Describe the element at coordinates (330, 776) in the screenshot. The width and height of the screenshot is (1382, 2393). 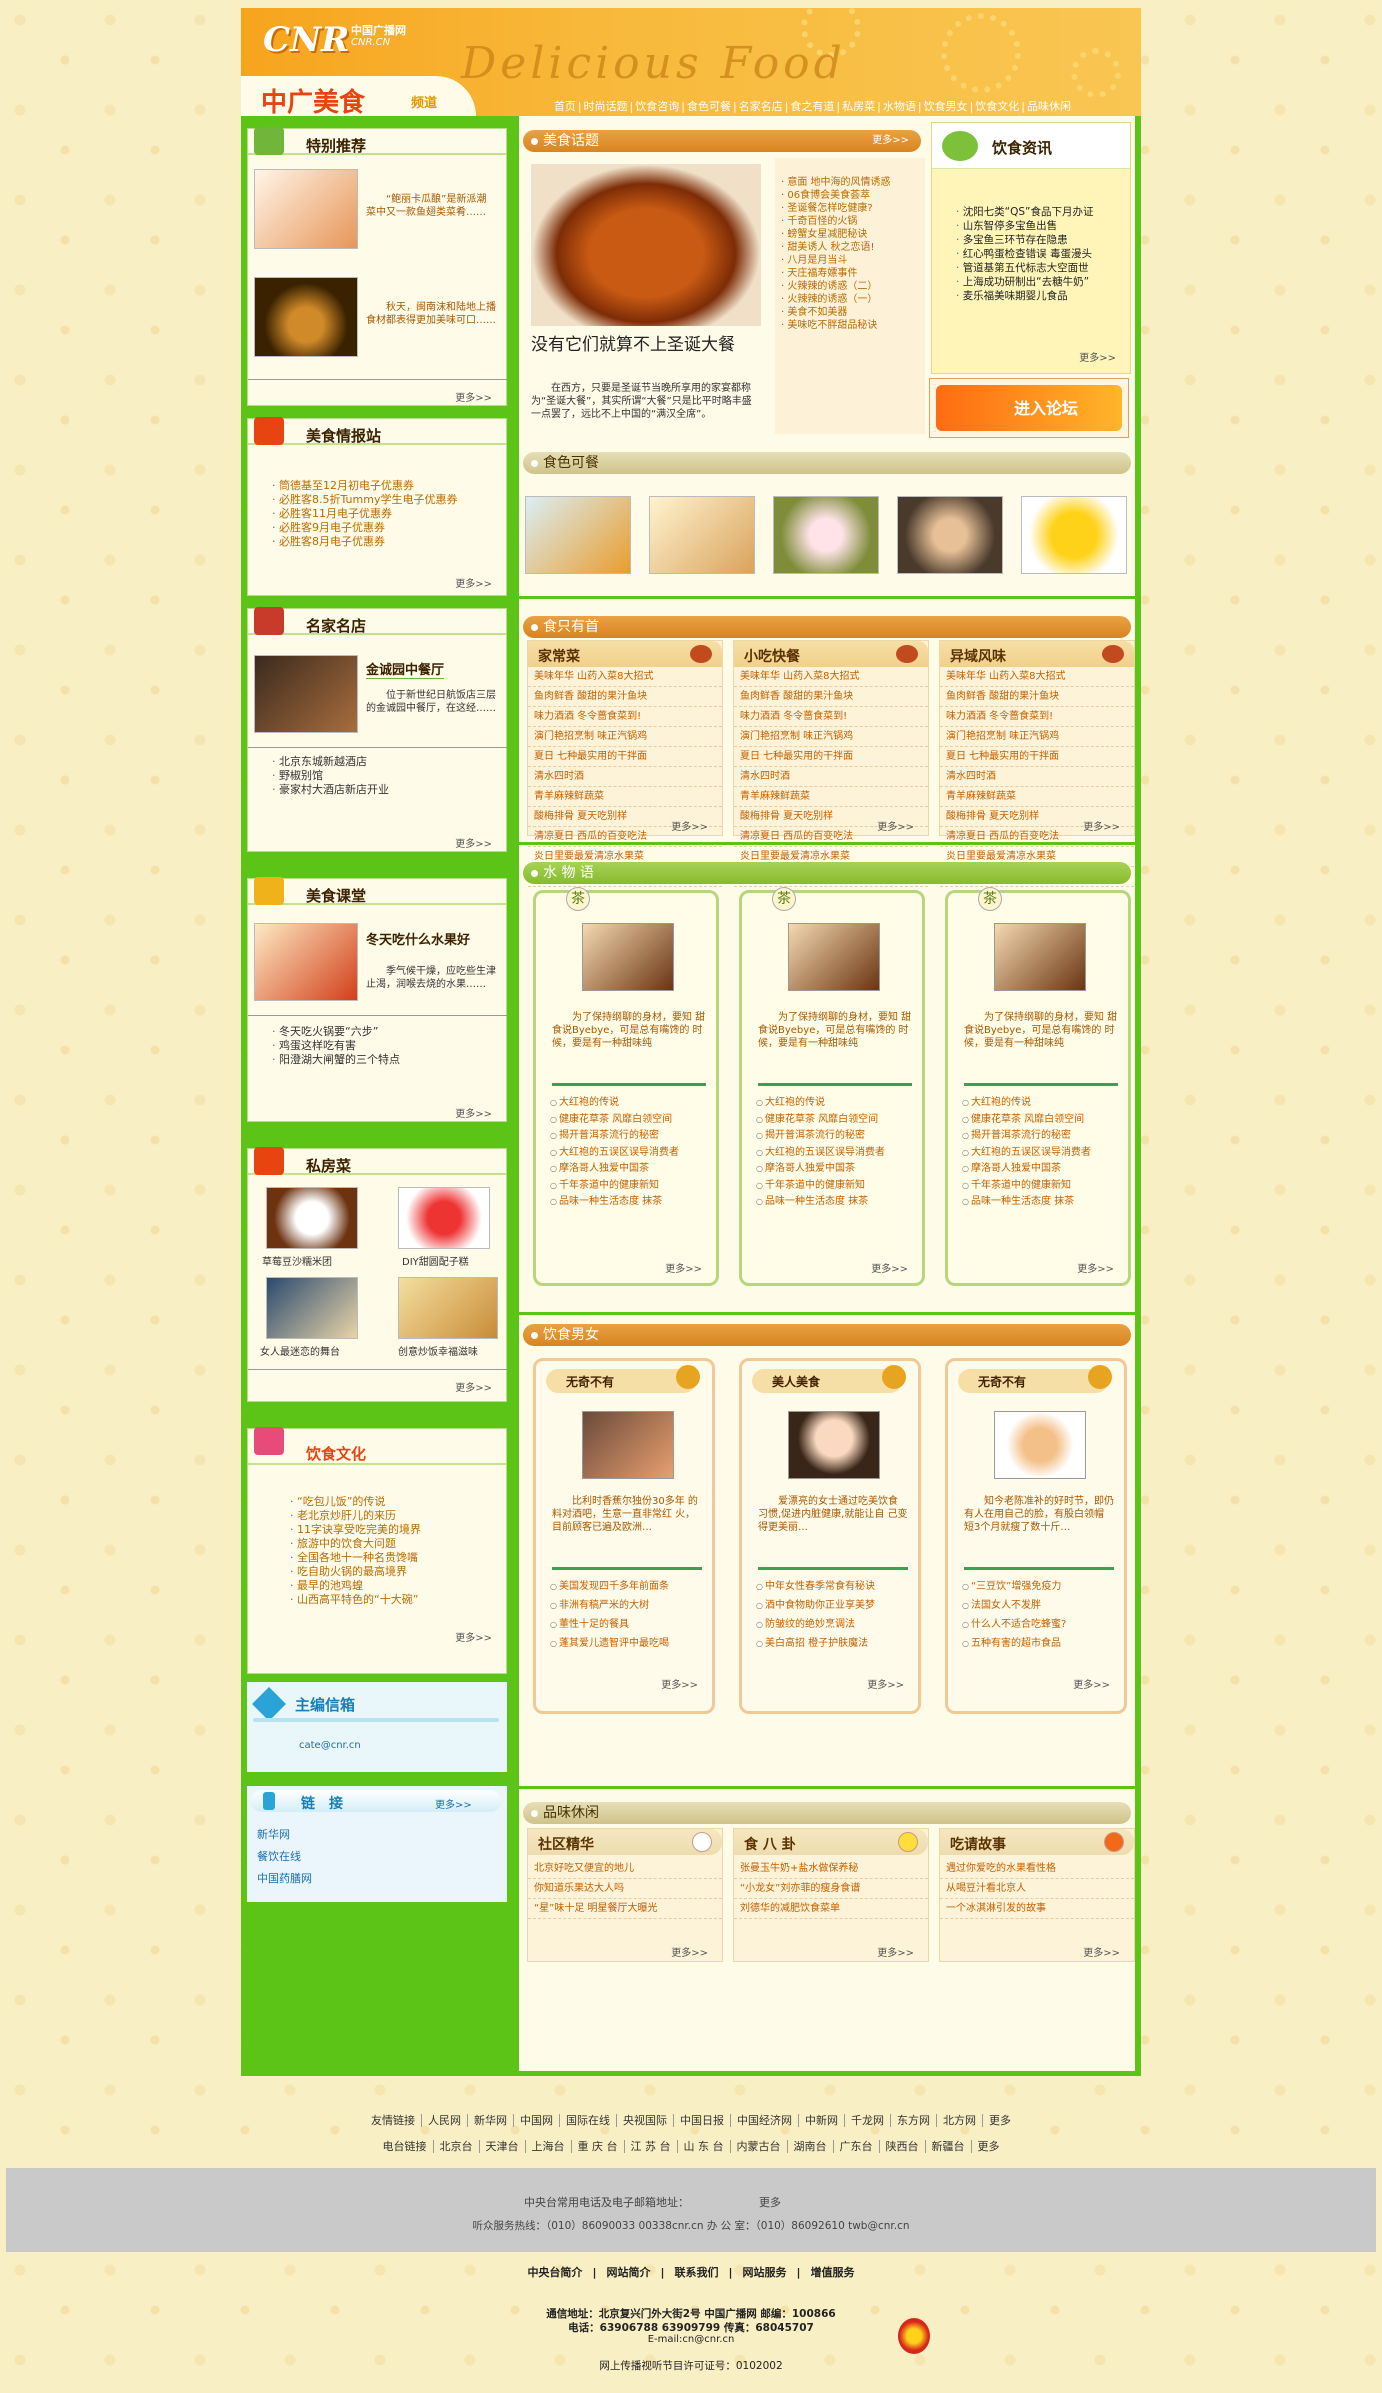
I see `list-item: 野椒别馆` at that location.